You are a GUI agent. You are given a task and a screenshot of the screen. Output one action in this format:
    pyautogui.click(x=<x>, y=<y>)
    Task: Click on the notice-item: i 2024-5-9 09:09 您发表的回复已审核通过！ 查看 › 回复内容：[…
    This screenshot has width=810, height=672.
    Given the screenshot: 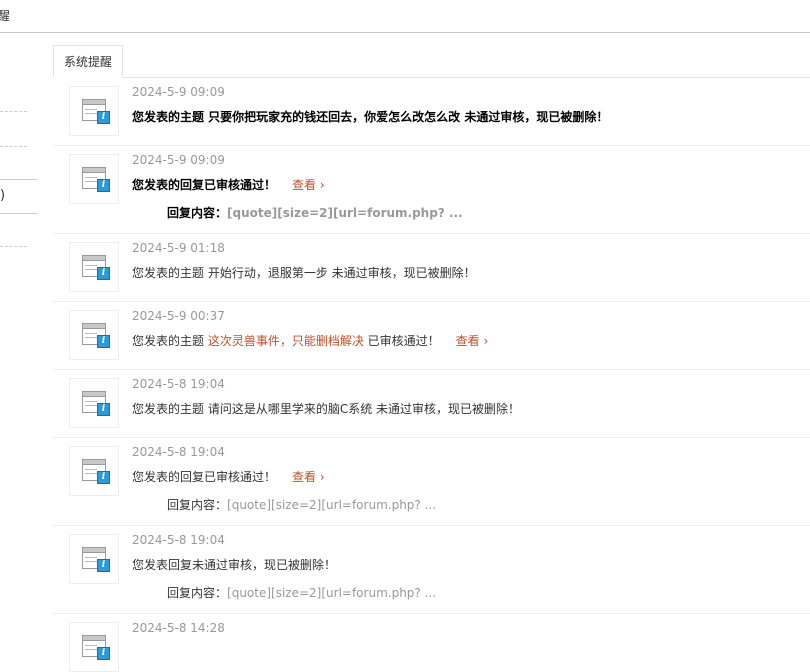 What is the action you would take?
    pyautogui.click(x=431, y=190)
    